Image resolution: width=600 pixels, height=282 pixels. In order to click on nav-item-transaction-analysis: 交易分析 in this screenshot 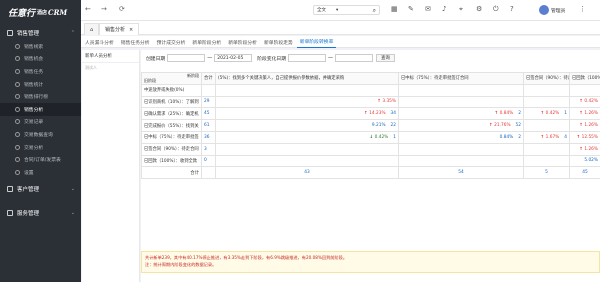, I will do `click(40, 147)`.